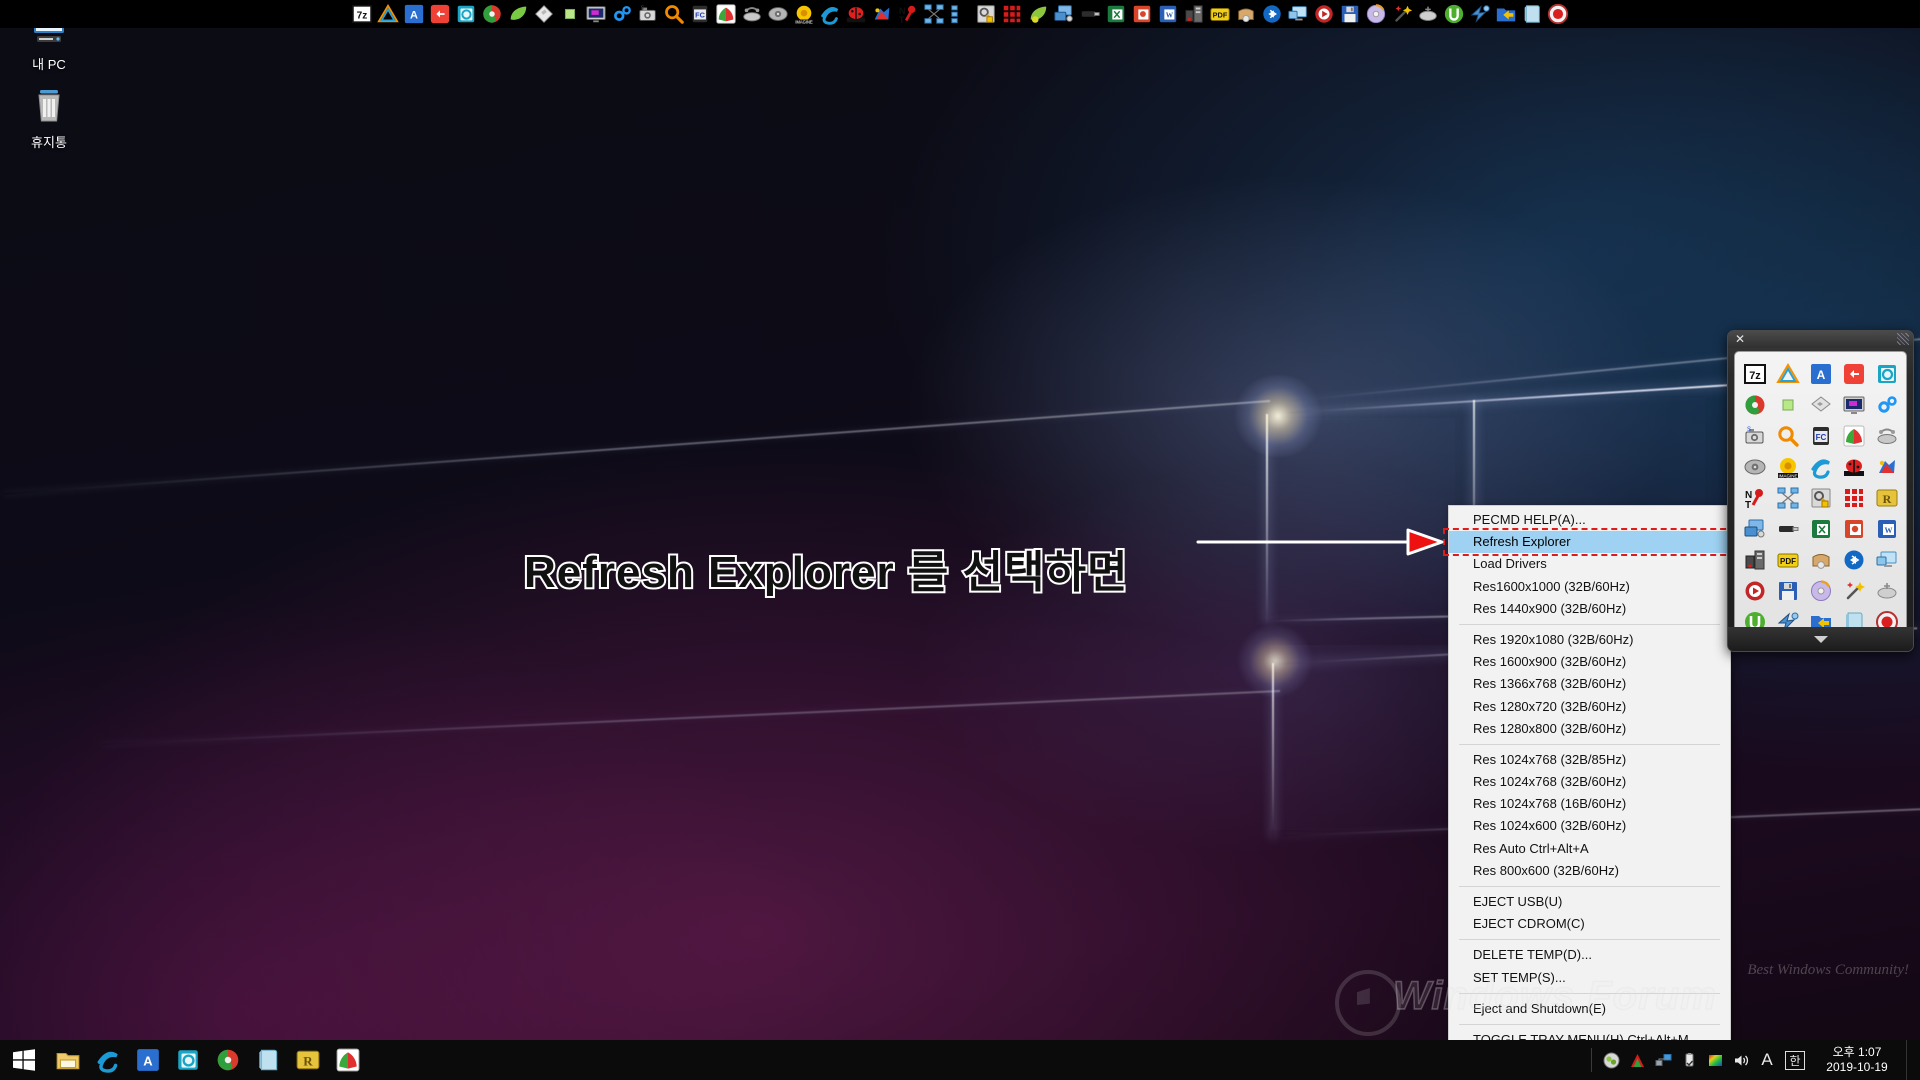 The height and width of the screenshot is (1080, 1920). I want to click on tray-panel-item-20: NT, so click(1755, 498).